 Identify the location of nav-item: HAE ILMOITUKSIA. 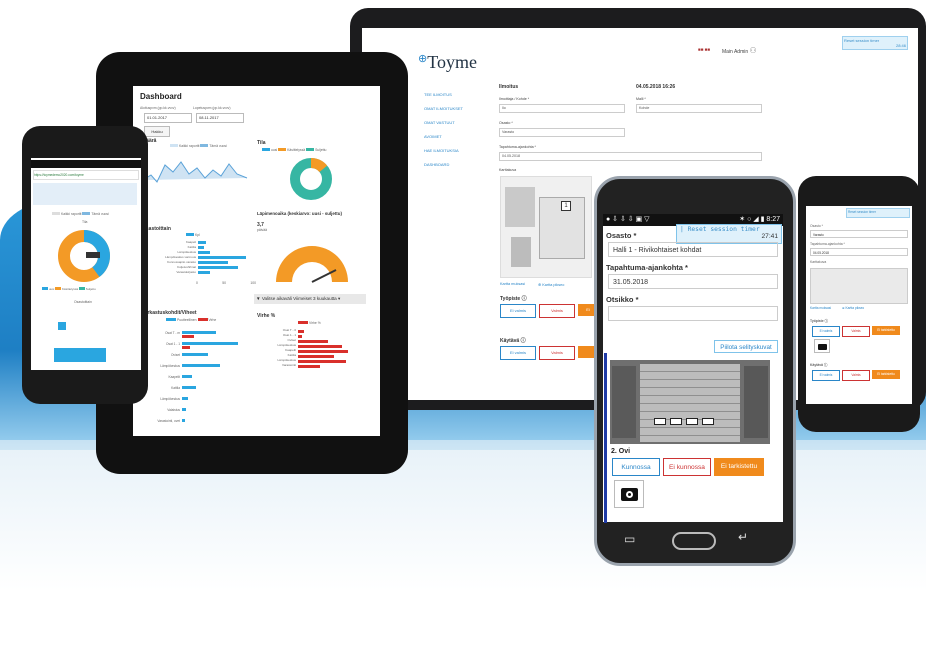
(459, 150).